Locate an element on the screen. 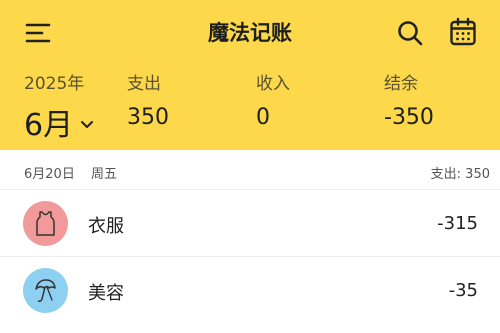  chevron-down-icon is located at coordinates (87, 124).